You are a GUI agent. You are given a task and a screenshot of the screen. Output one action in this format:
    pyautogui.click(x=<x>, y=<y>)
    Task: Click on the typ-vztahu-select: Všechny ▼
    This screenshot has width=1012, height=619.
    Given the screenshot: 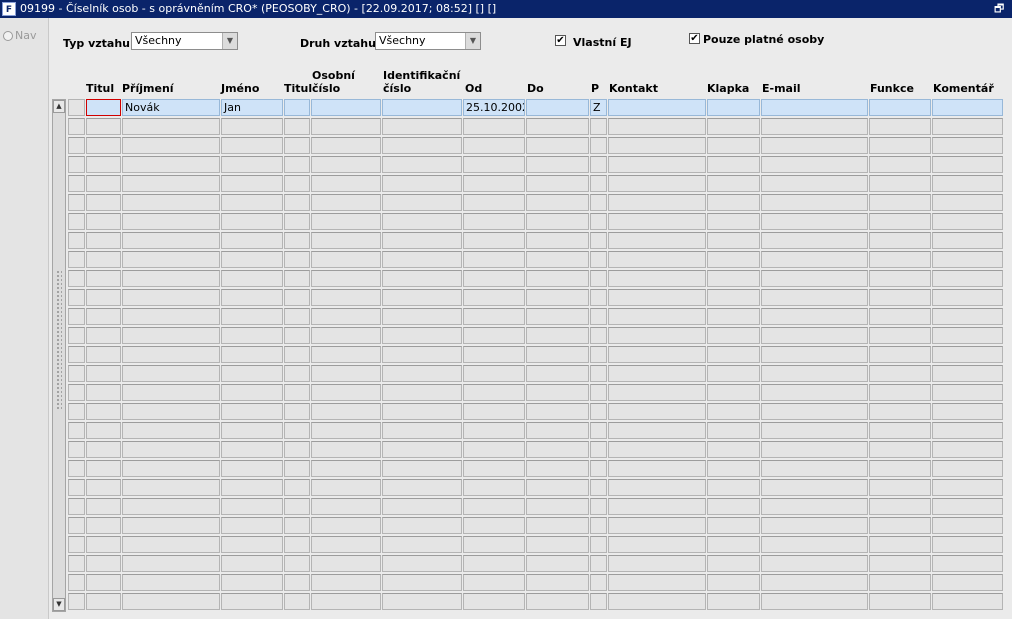 What is the action you would take?
    pyautogui.click(x=184, y=41)
    